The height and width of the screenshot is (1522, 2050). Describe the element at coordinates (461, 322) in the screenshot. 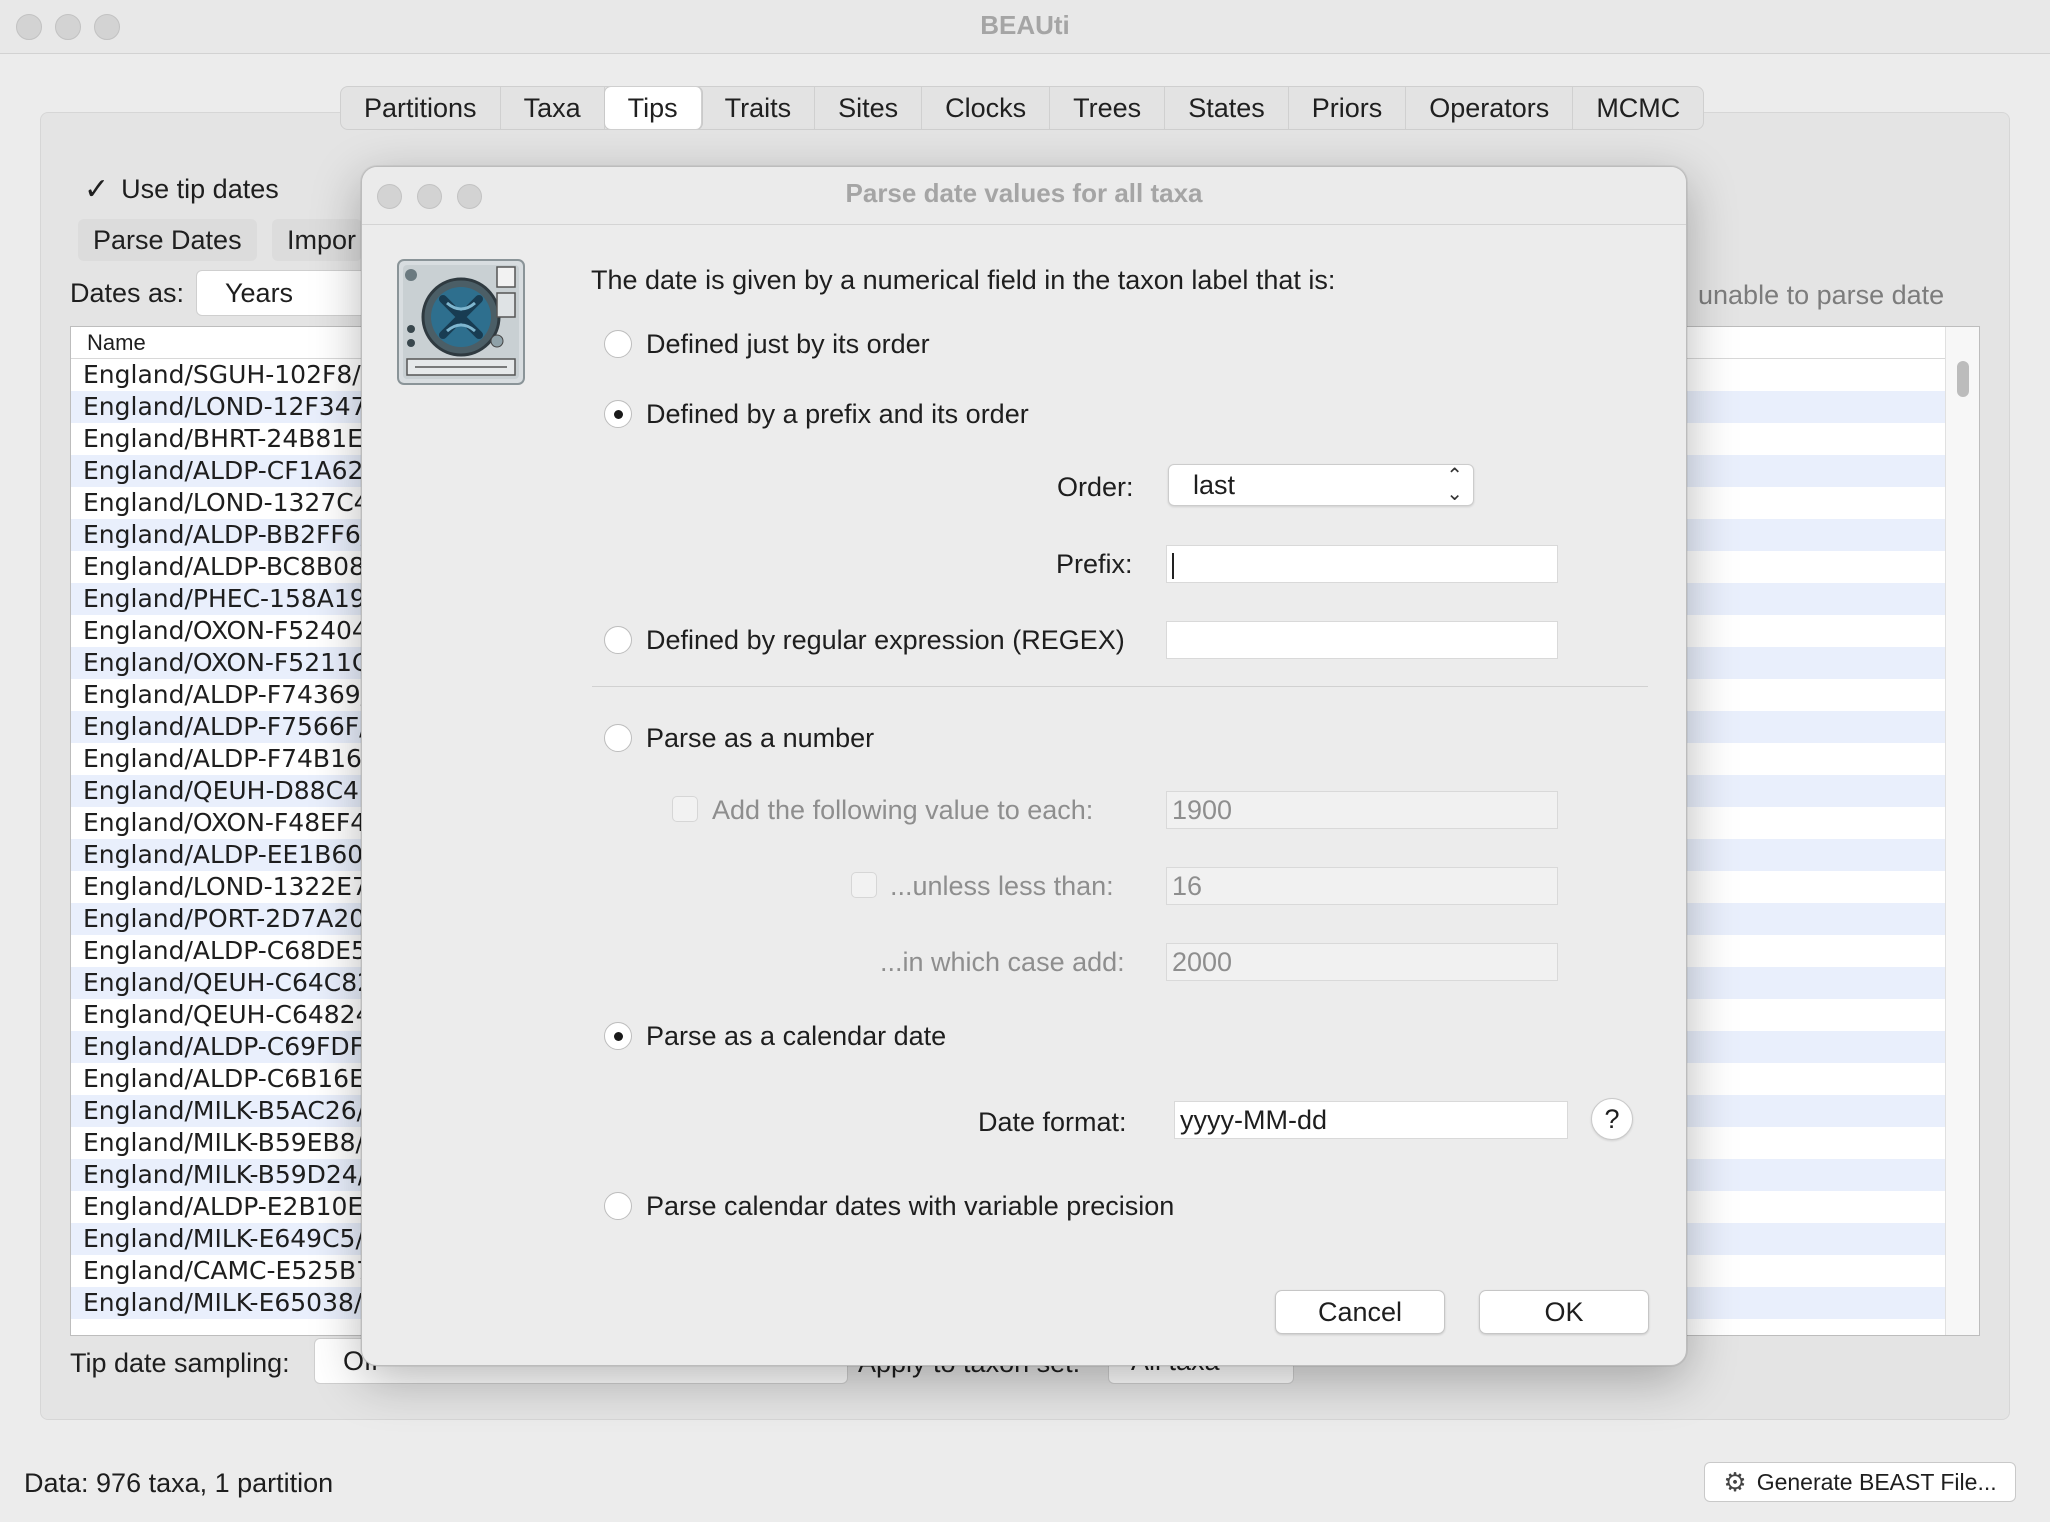

I see `app-logo-icon` at that location.